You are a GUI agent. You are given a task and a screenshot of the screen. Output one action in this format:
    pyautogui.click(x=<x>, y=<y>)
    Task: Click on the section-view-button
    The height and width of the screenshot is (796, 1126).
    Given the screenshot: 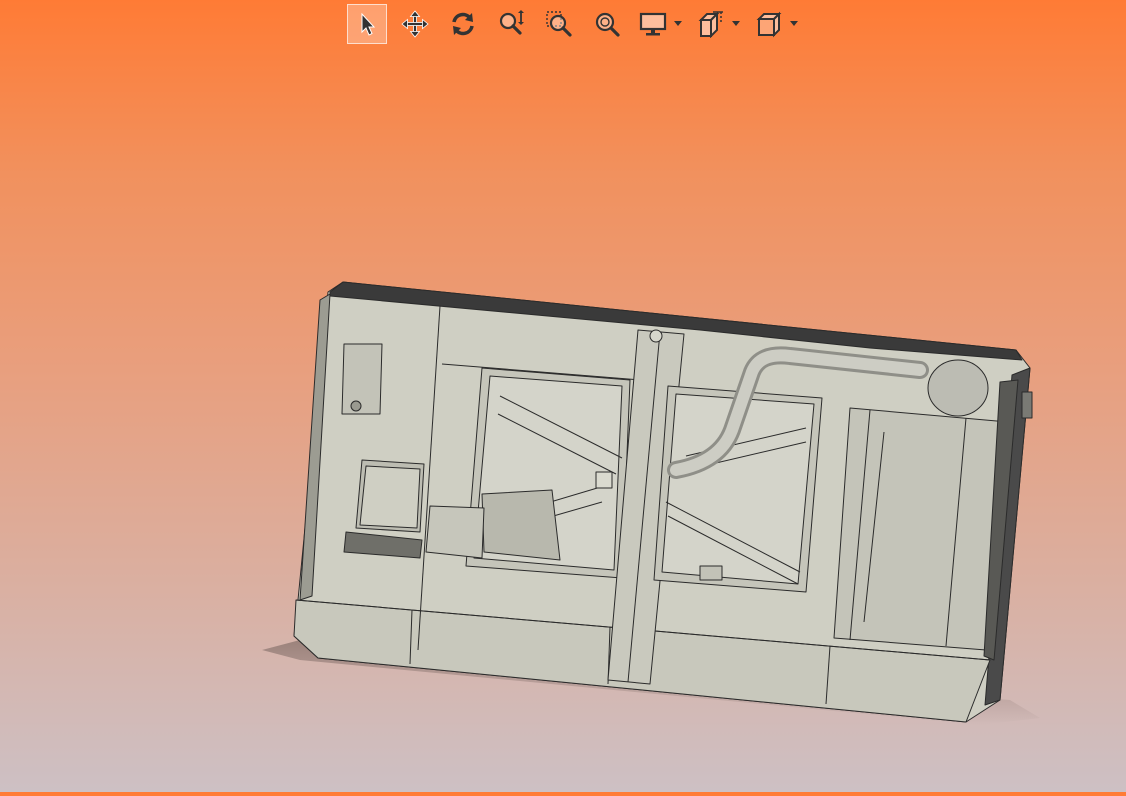 What is the action you would take?
    pyautogui.click(x=711, y=24)
    